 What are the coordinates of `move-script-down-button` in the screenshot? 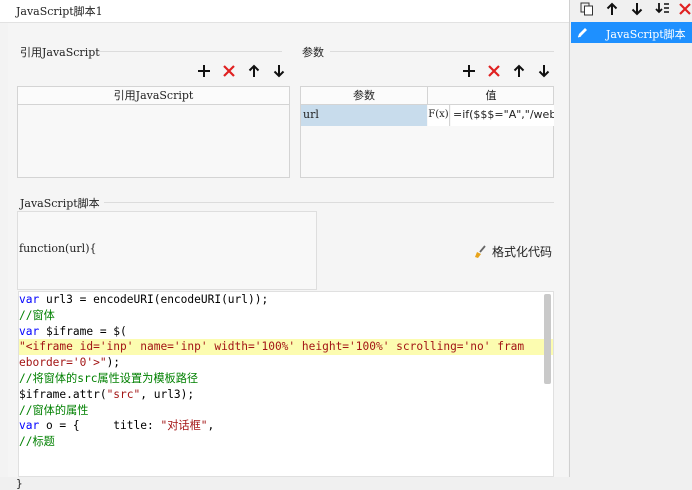 It's located at (637, 9).